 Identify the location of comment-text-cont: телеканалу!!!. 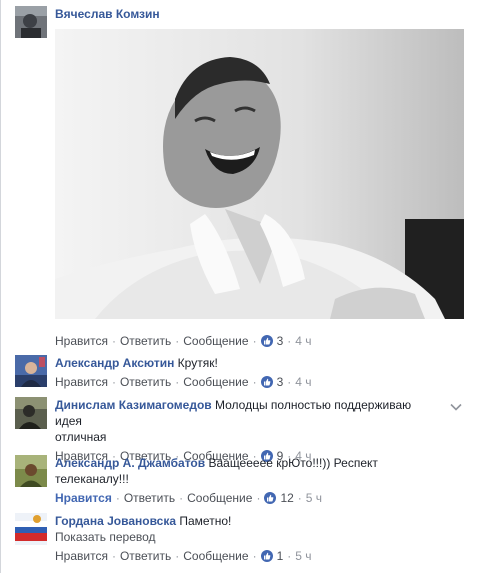
(92, 479).